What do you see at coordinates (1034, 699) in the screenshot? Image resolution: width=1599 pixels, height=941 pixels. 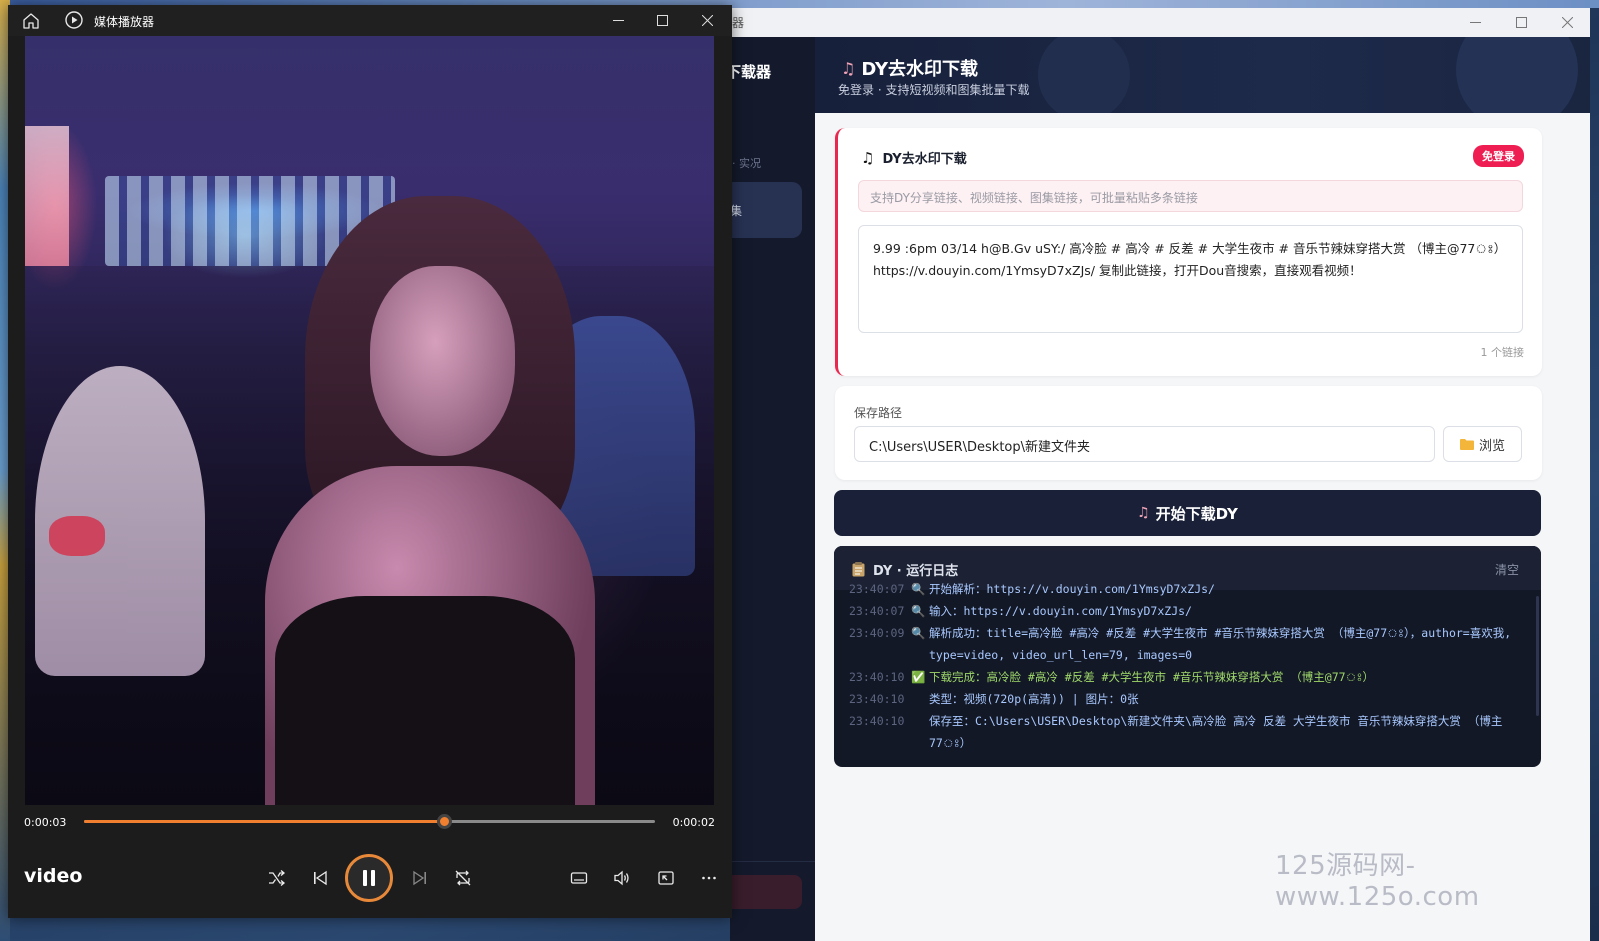 I see `log-message: 类型：视频(720p(高清)) | 图片：0张` at bounding box center [1034, 699].